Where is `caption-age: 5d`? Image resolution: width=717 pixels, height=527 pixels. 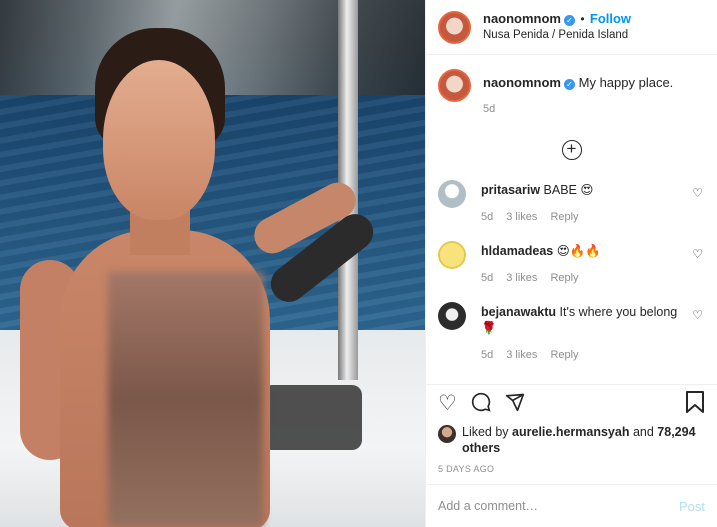 caption-age: 5d is located at coordinates (489, 109).